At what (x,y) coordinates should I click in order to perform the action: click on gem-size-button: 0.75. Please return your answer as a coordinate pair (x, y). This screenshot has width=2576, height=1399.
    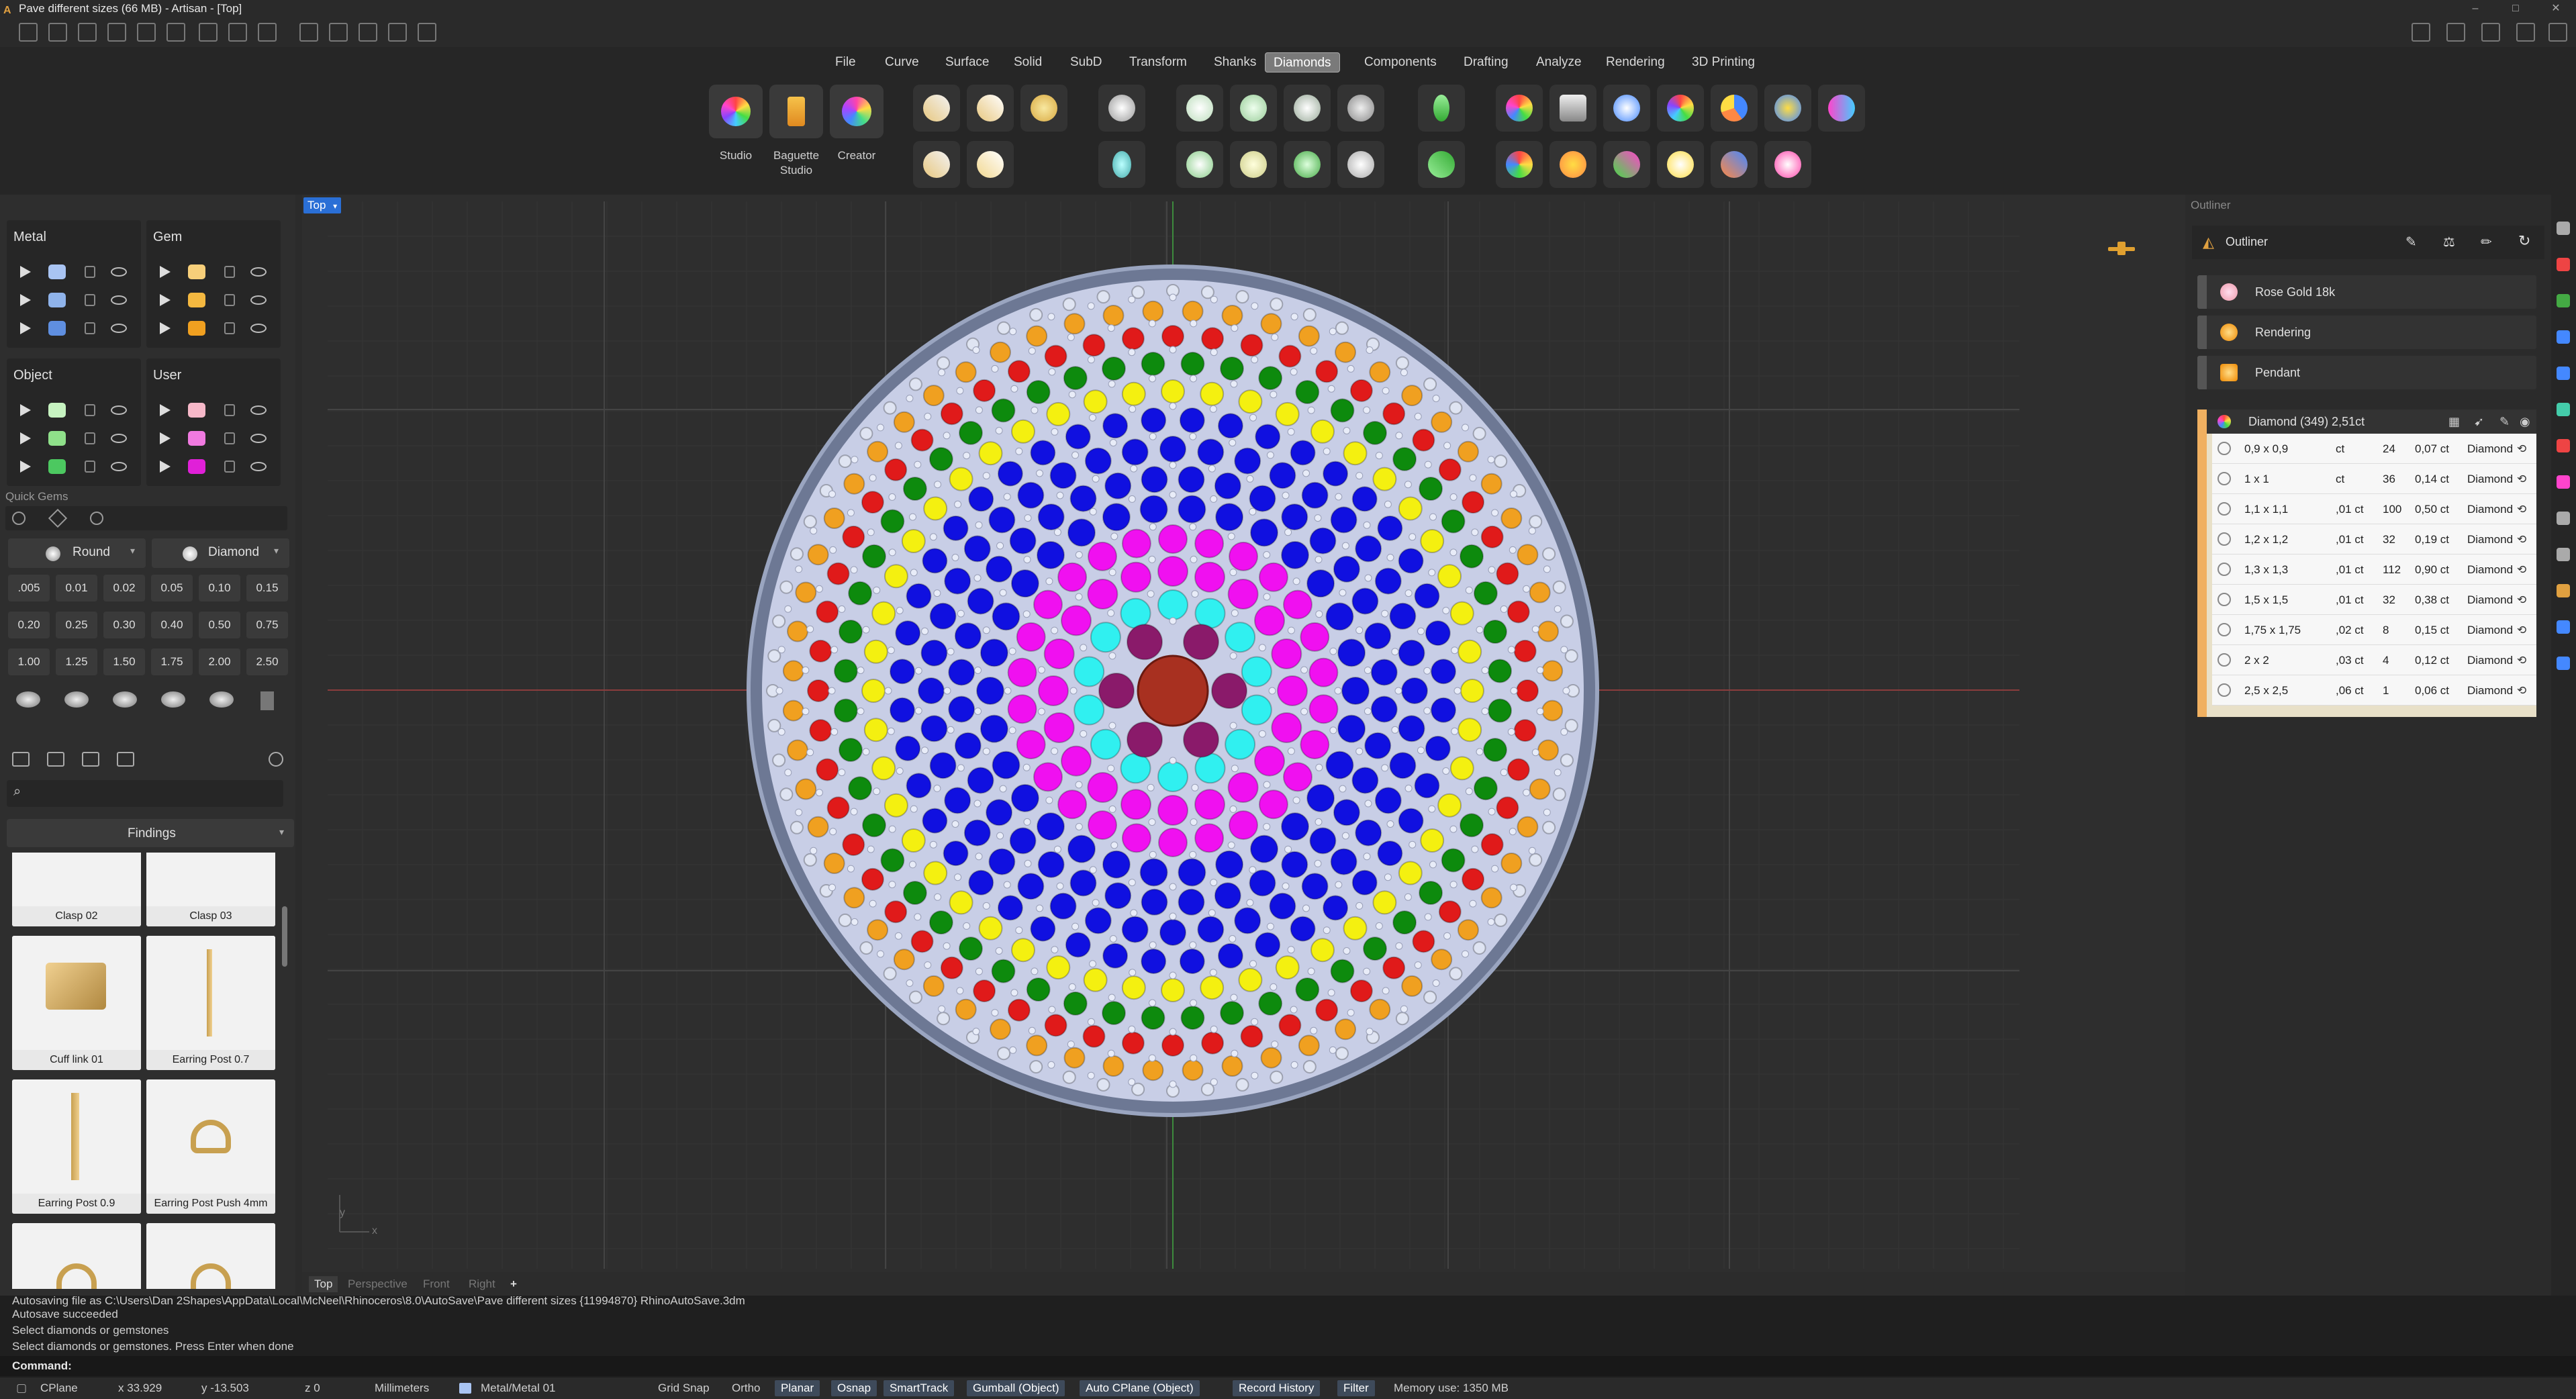
    Looking at the image, I should click on (267, 625).